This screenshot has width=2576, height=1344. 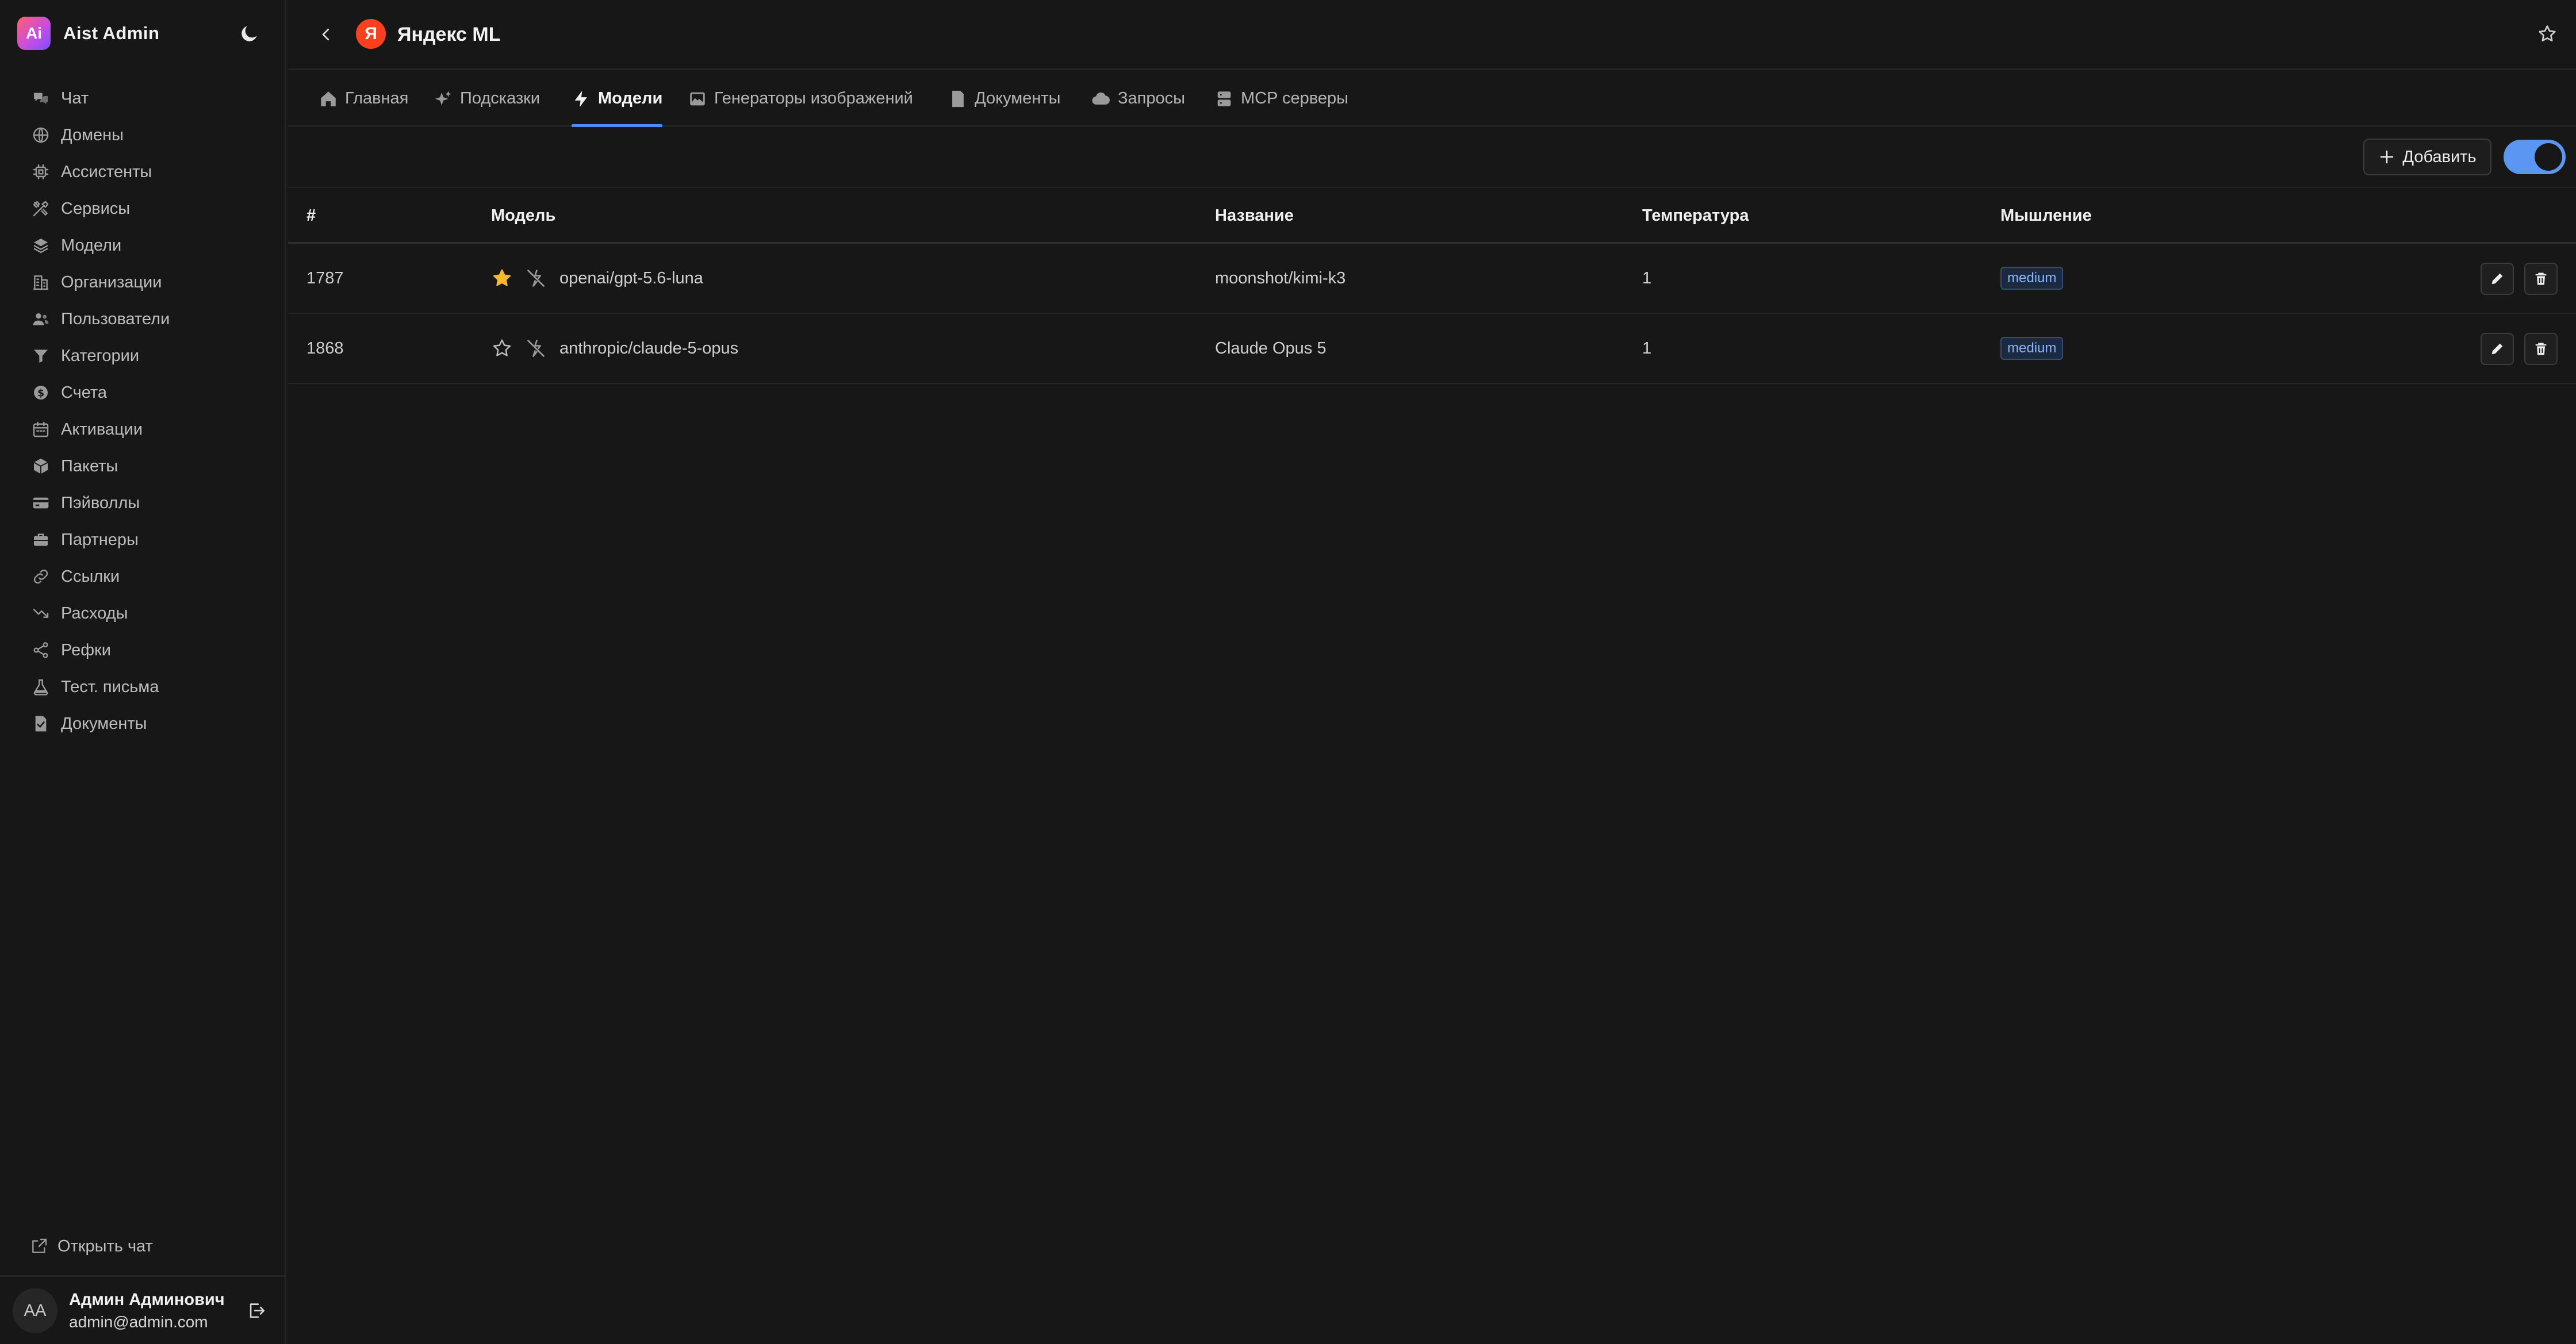 What do you see at coordinates (143, 503) in the screenshot?
I see `sidebar-item-paywalls: Пэйволлы` at bounding box center [143, 503].